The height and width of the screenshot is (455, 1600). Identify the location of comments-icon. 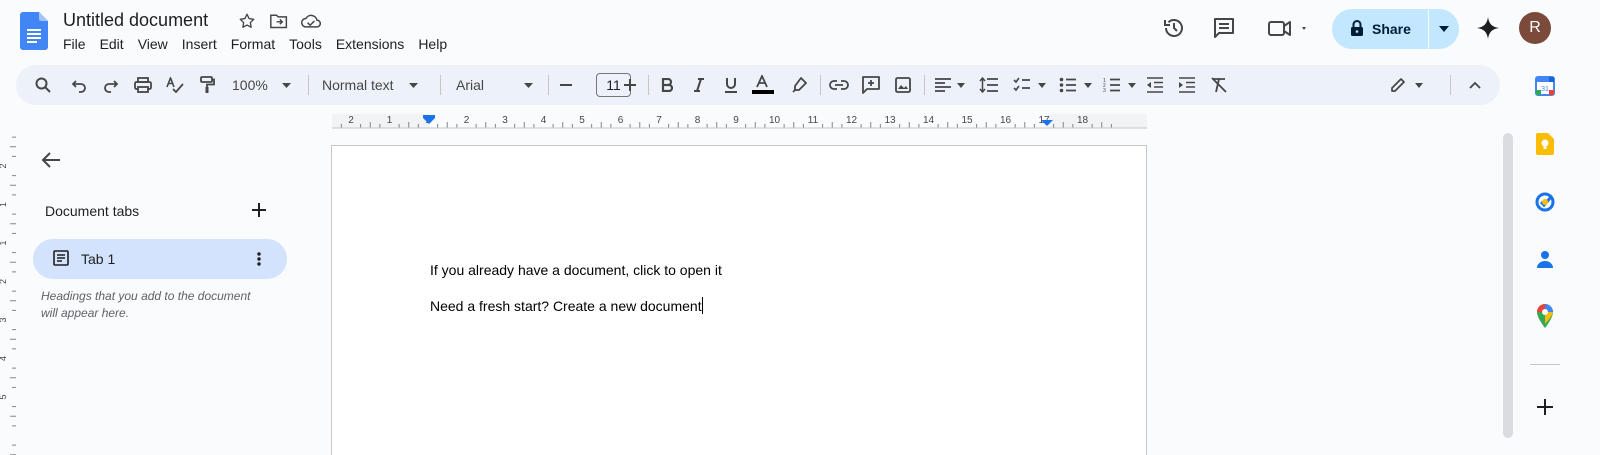
(1224, 28).